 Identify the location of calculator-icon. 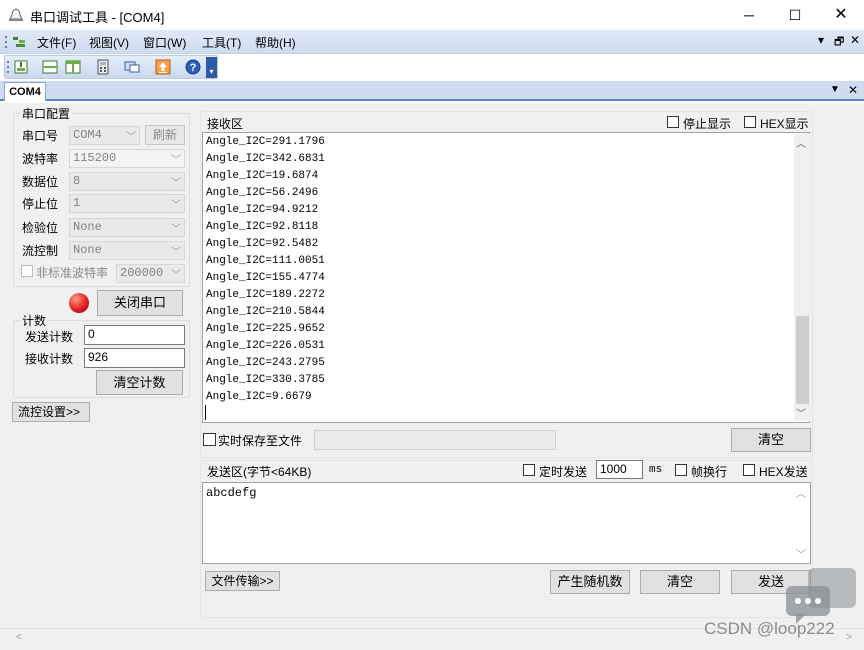
(103, 67).